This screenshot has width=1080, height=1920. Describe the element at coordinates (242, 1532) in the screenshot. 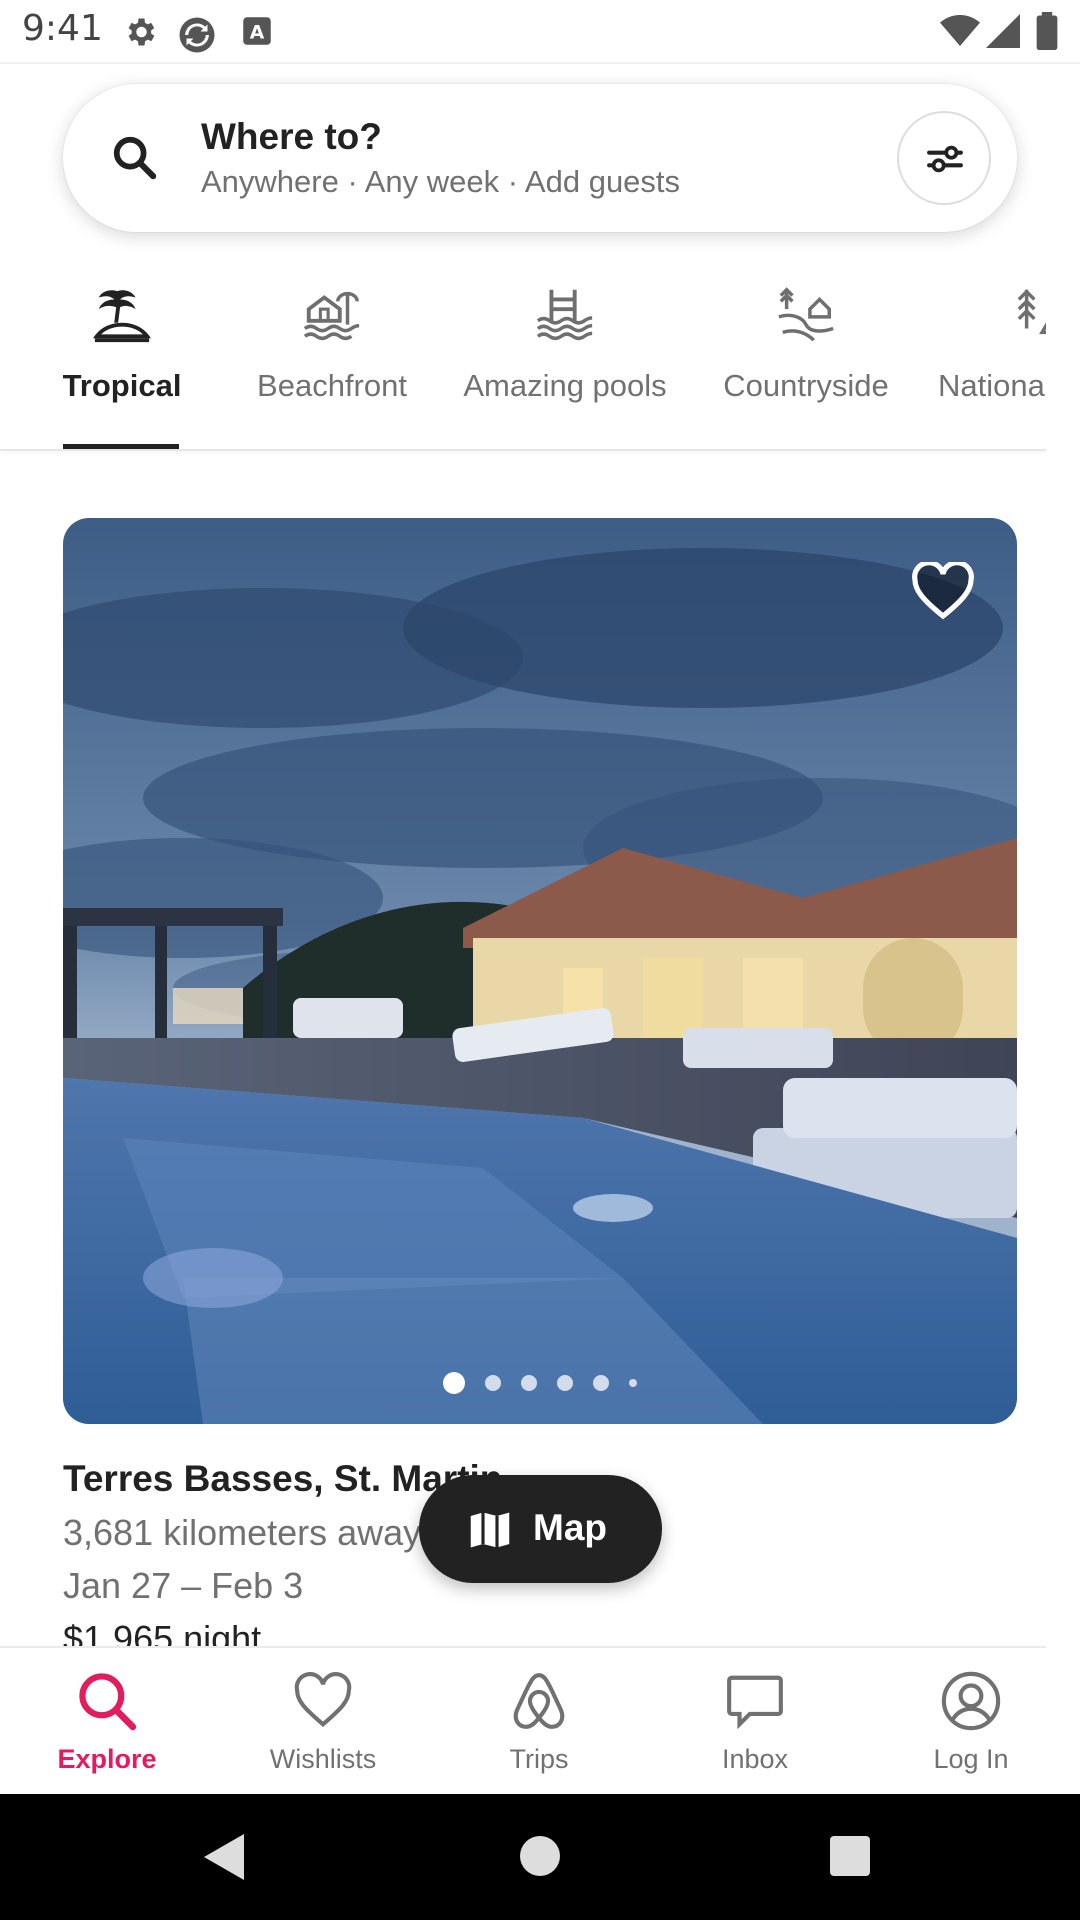

I see `listing-distance: 3,681 kilometers away` at that location.